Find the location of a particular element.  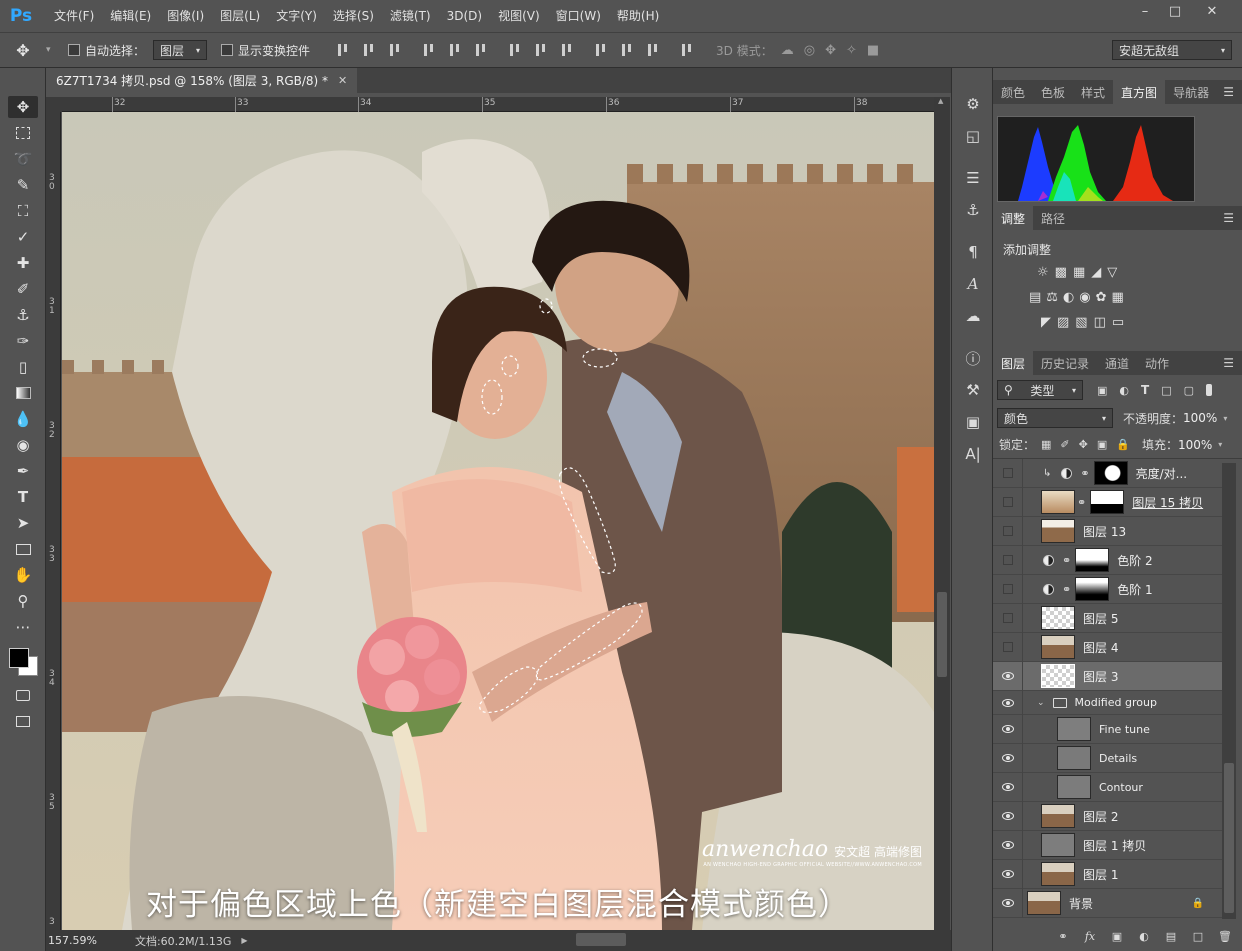

align-top-icon is located at coordinates (343, 50).